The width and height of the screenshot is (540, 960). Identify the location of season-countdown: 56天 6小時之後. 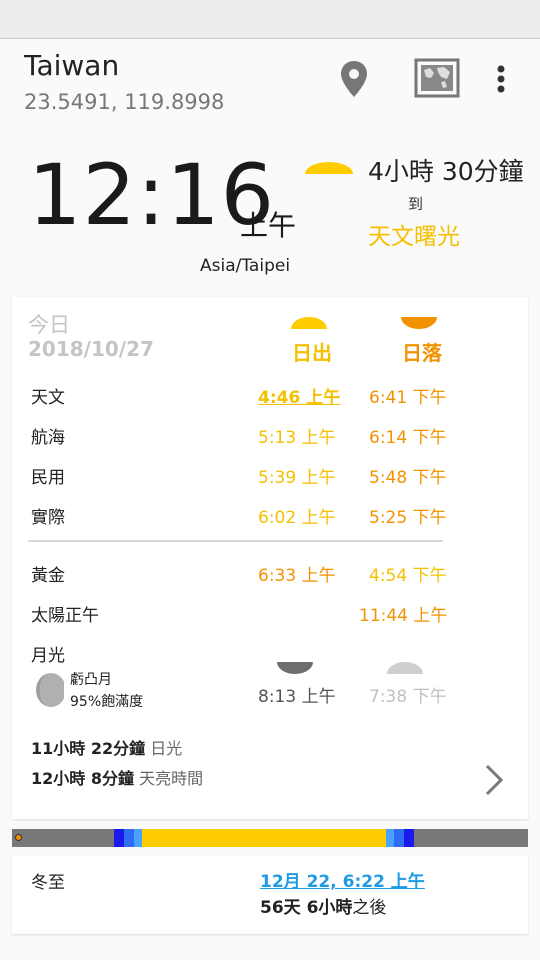
(323, 905).